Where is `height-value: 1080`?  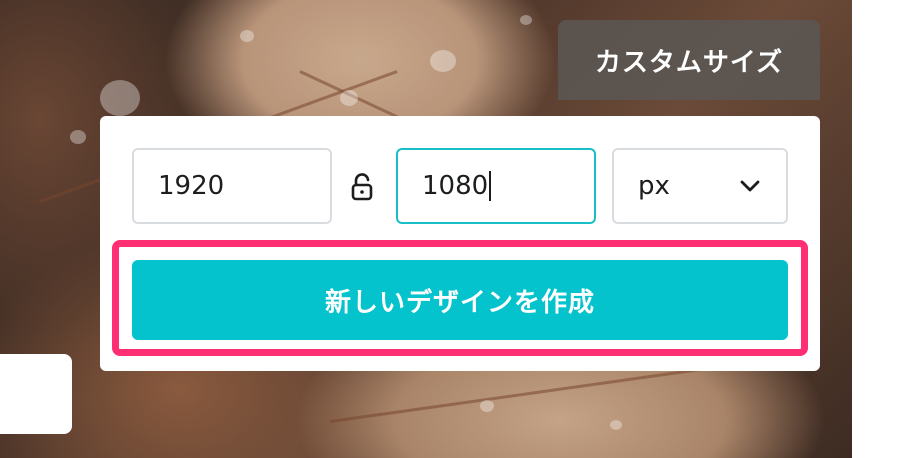
height-value: 1080 is located at coordinates (455, 186).